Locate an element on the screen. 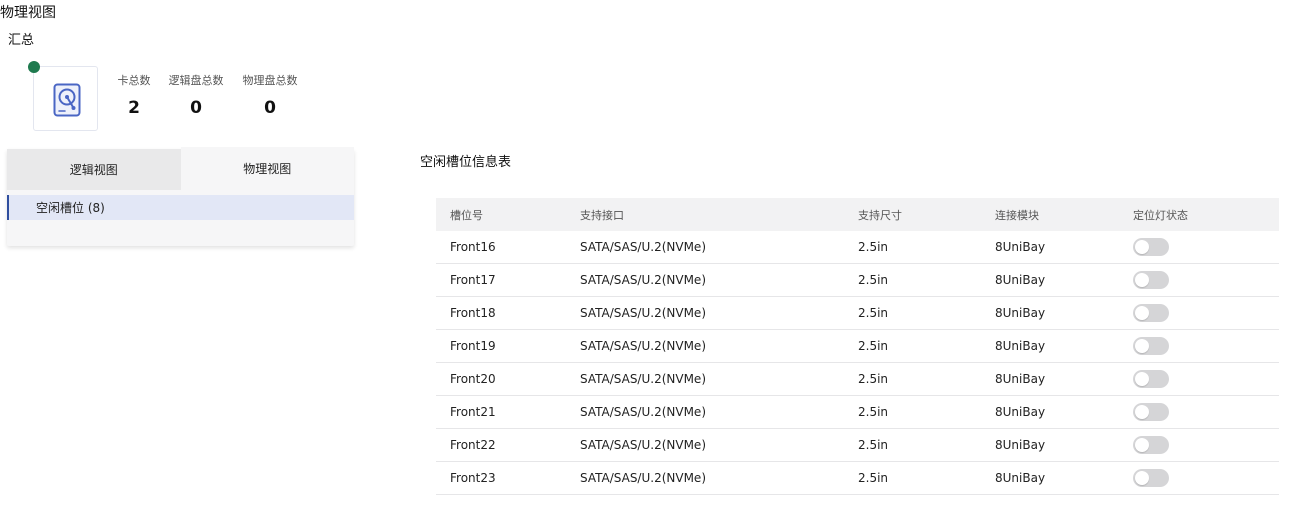 This screenshot has width=1302, height=507. hard-disk-icon is located at coordinates (67, 100).